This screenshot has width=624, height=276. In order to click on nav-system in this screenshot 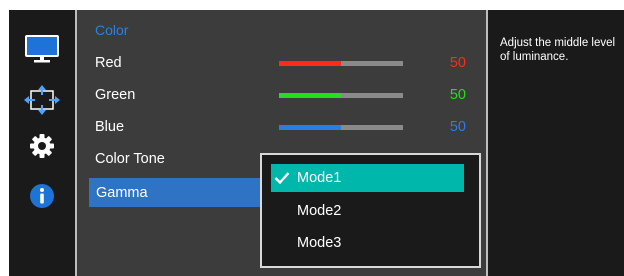, I will do `click(42, 146)`.